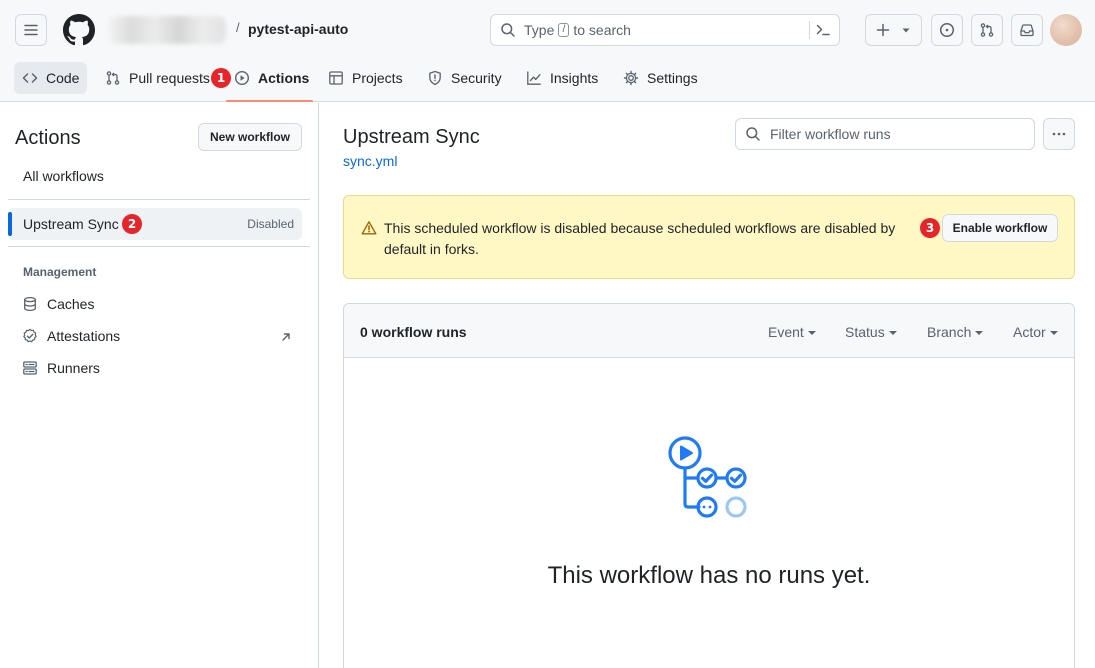 This screenshot has height=668, width=1095. What do you see at coordinates (574, 78) in the screenshot?
I see `tab-insights-label: Insights` at bounding box center [574, 78].